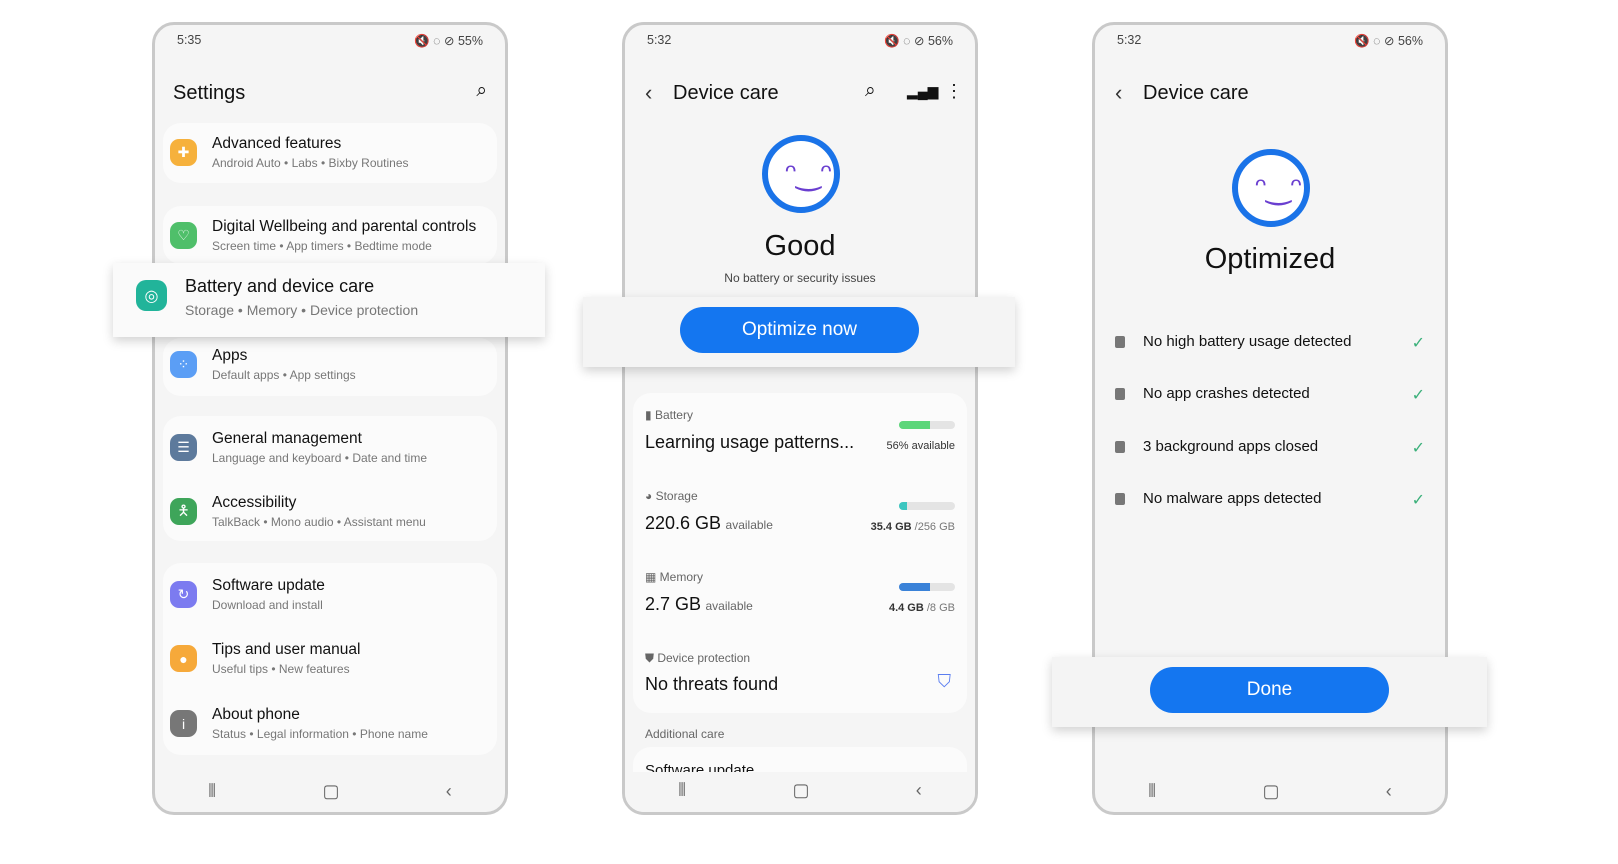 This screenshot has height=864, width=1618. What do you see at coordinates (322, 246) in the screenshot?
I see `item-subtitle: Screen time • App timers • Bedtime mode` at bounding box center [322, 246].